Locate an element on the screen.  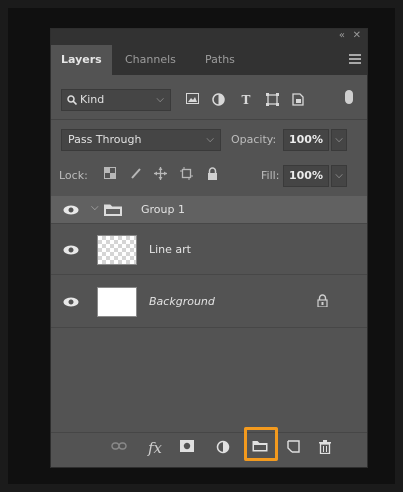
lock-all-icon is located at coordinates (212, 174).